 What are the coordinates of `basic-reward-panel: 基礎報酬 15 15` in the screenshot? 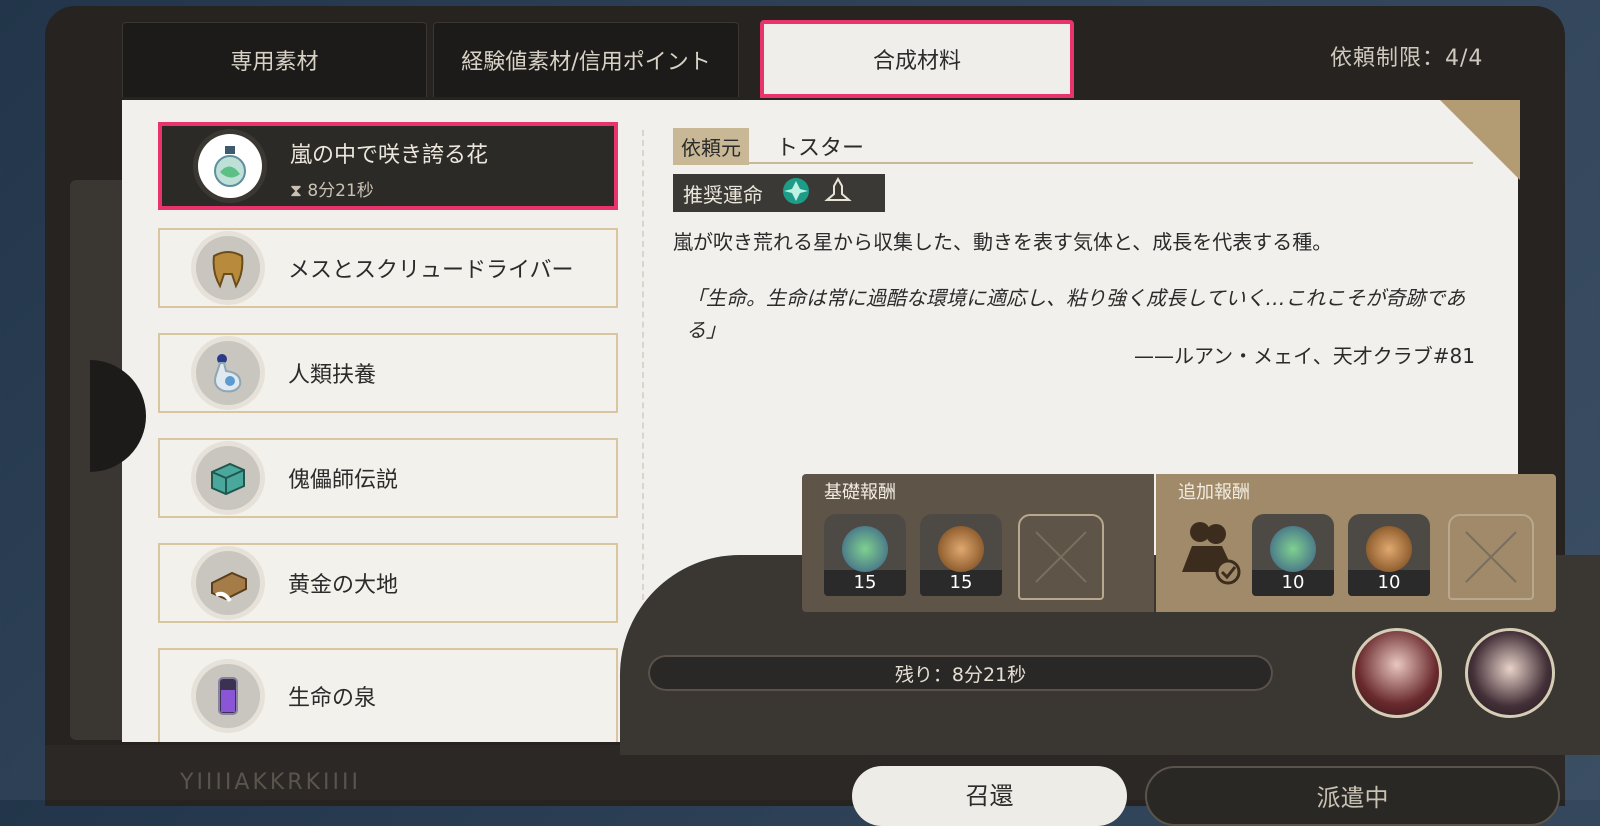 It's located at (978, 543).